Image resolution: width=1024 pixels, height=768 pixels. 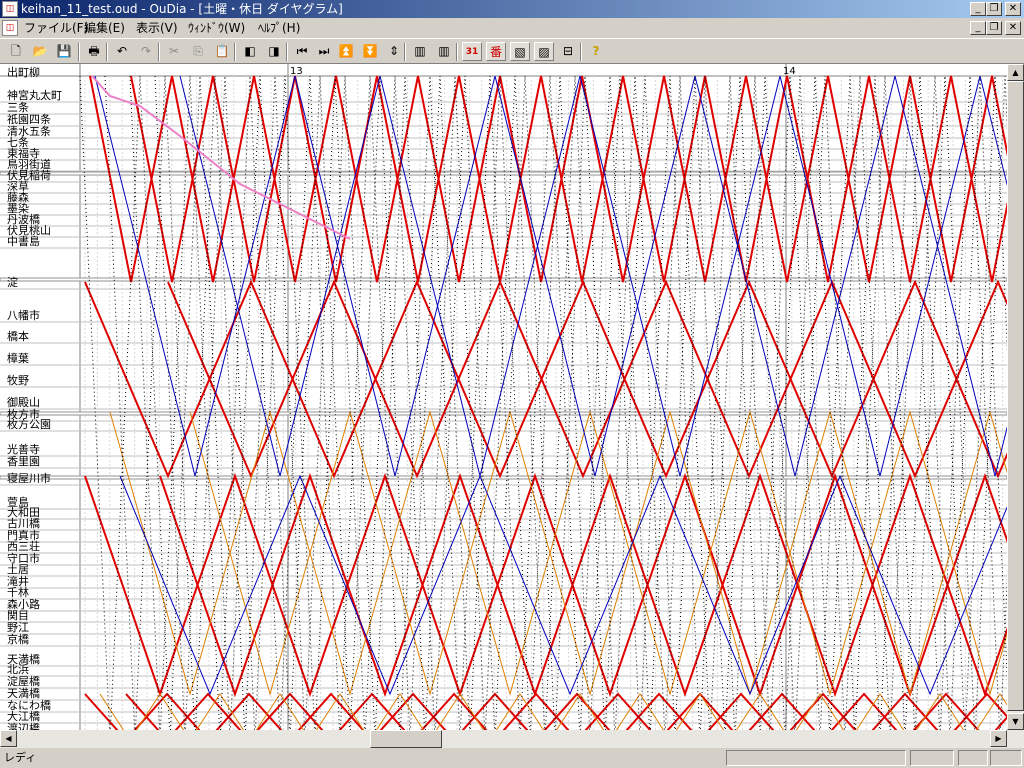 I want to click on new-file-icon: 🗋, so click(x=16, y=51).